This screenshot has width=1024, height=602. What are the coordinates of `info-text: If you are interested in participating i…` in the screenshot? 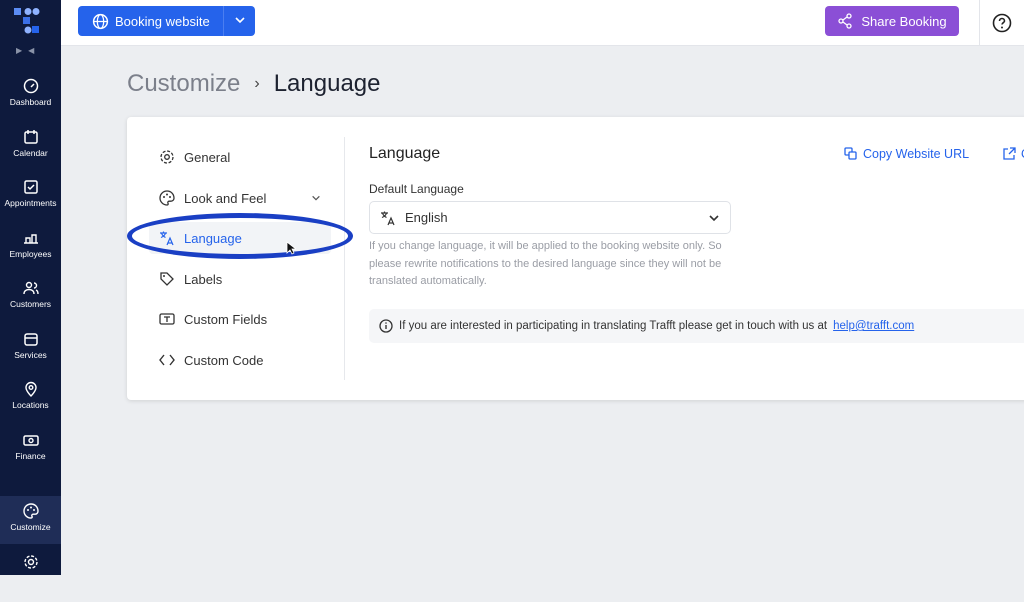 It's located at (613, 326).